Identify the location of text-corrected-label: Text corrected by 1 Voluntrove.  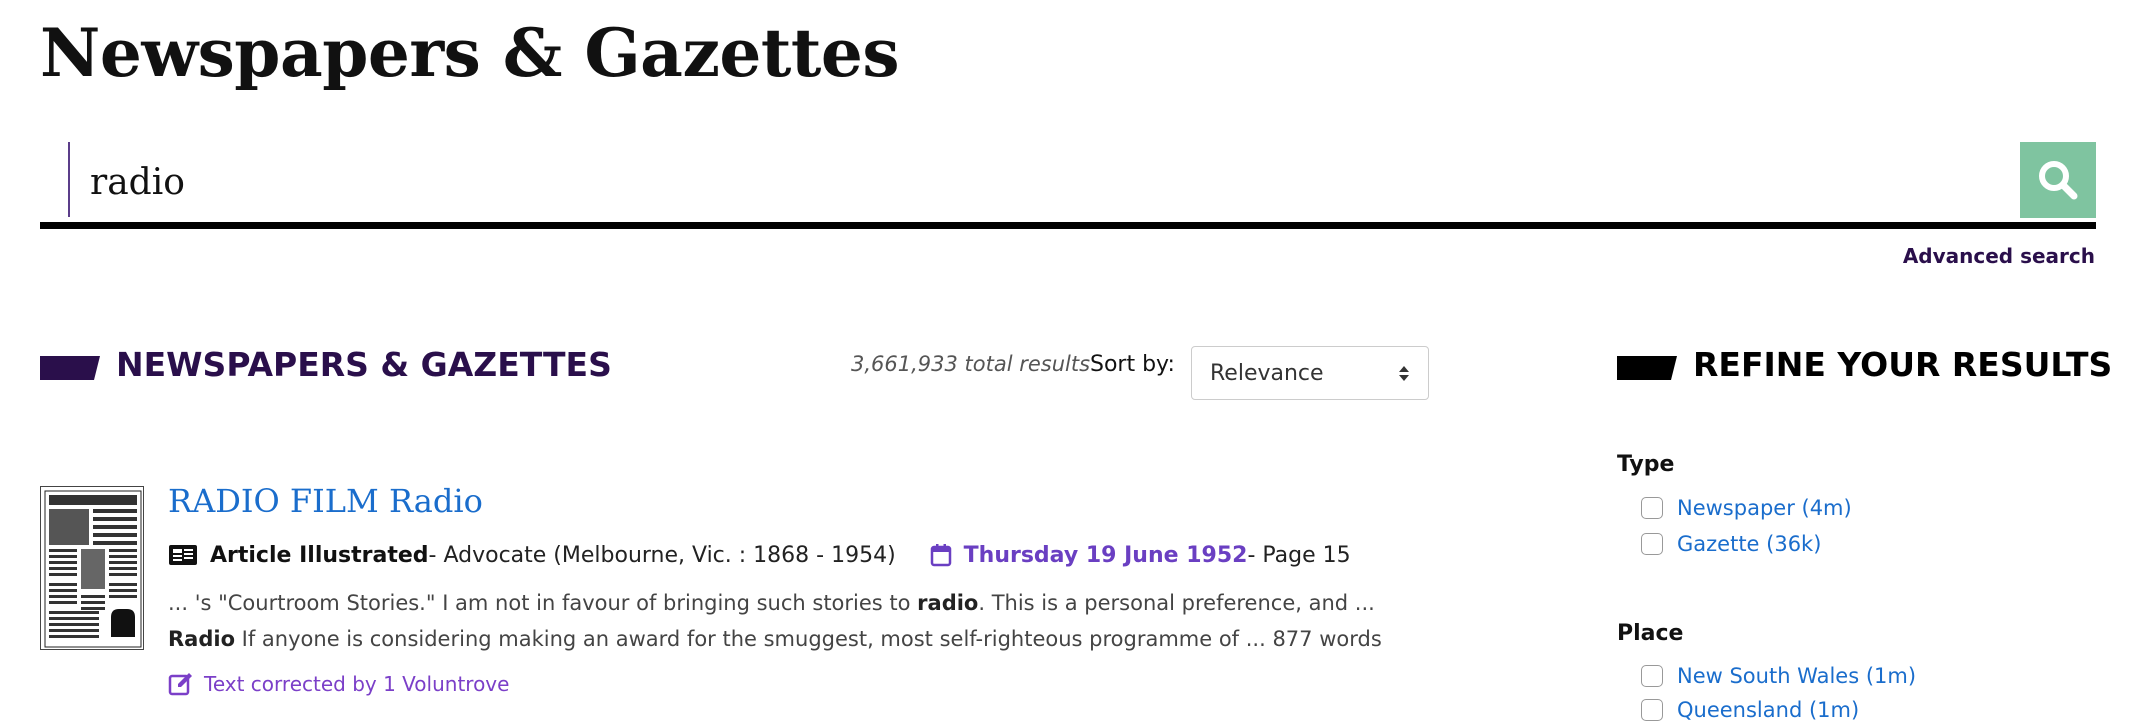
(357, 684).